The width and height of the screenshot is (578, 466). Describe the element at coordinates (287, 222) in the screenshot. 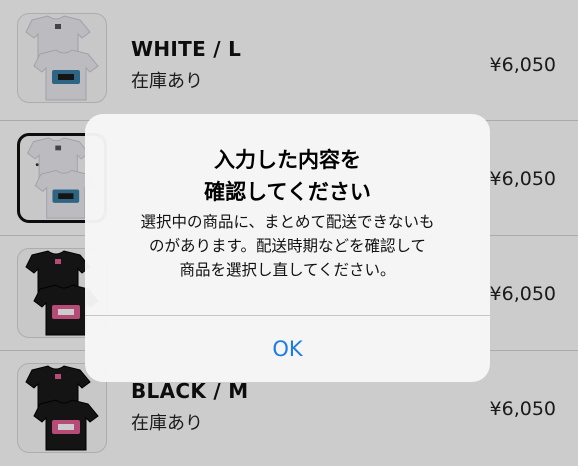

I see `alert-message-line: 選択中の商品に、まとめて配送できないも` at that location.